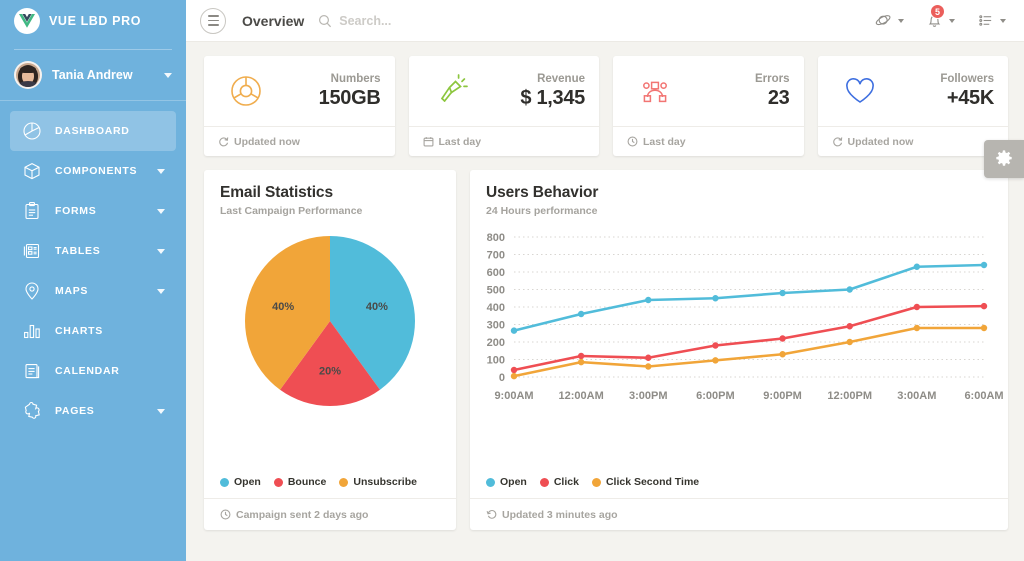 The height and width of the screenshot is (561, 1024). What do you see at coordinates (299, 106) in the screenshot?
I see `stat-card-numbers: Numbers 150GB Updated now` at bounding box center [299, 106].